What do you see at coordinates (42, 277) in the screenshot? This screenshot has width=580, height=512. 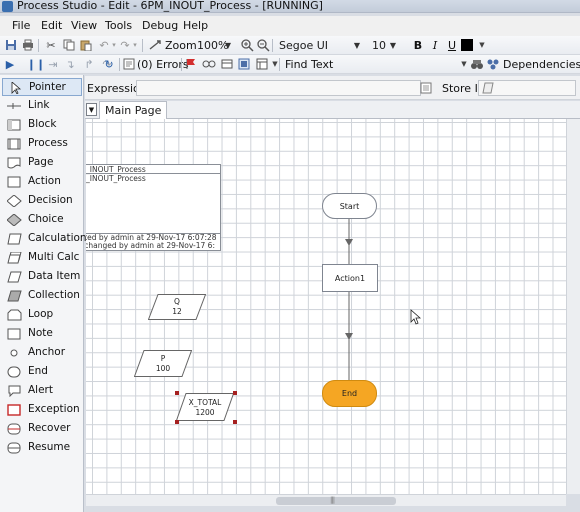 I see `tool-data-item: Data Item` at bounding box center [42, 277].